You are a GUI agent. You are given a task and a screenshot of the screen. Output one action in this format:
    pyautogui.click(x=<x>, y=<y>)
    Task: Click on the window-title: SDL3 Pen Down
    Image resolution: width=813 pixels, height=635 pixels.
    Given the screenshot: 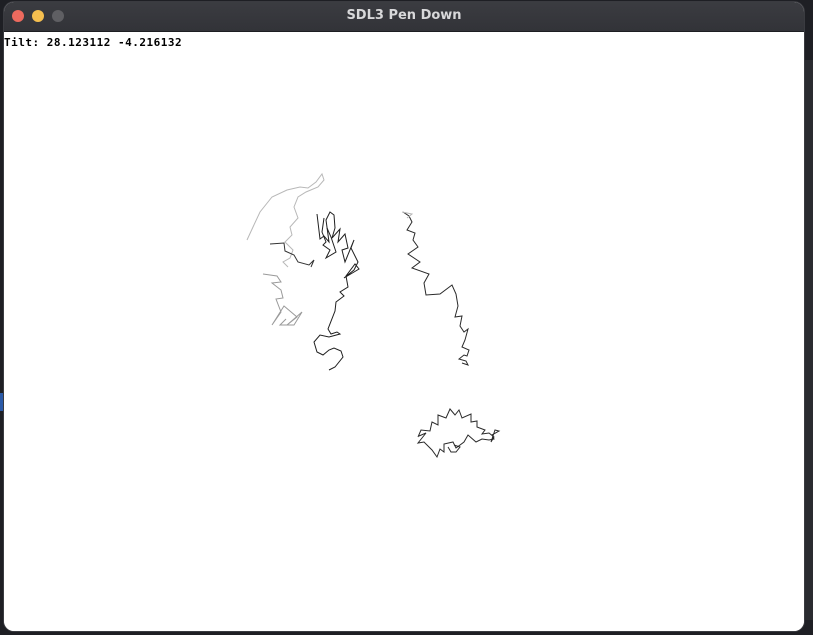 What is the action you would take?
    pyautogui.click(x=404, y=15)
    